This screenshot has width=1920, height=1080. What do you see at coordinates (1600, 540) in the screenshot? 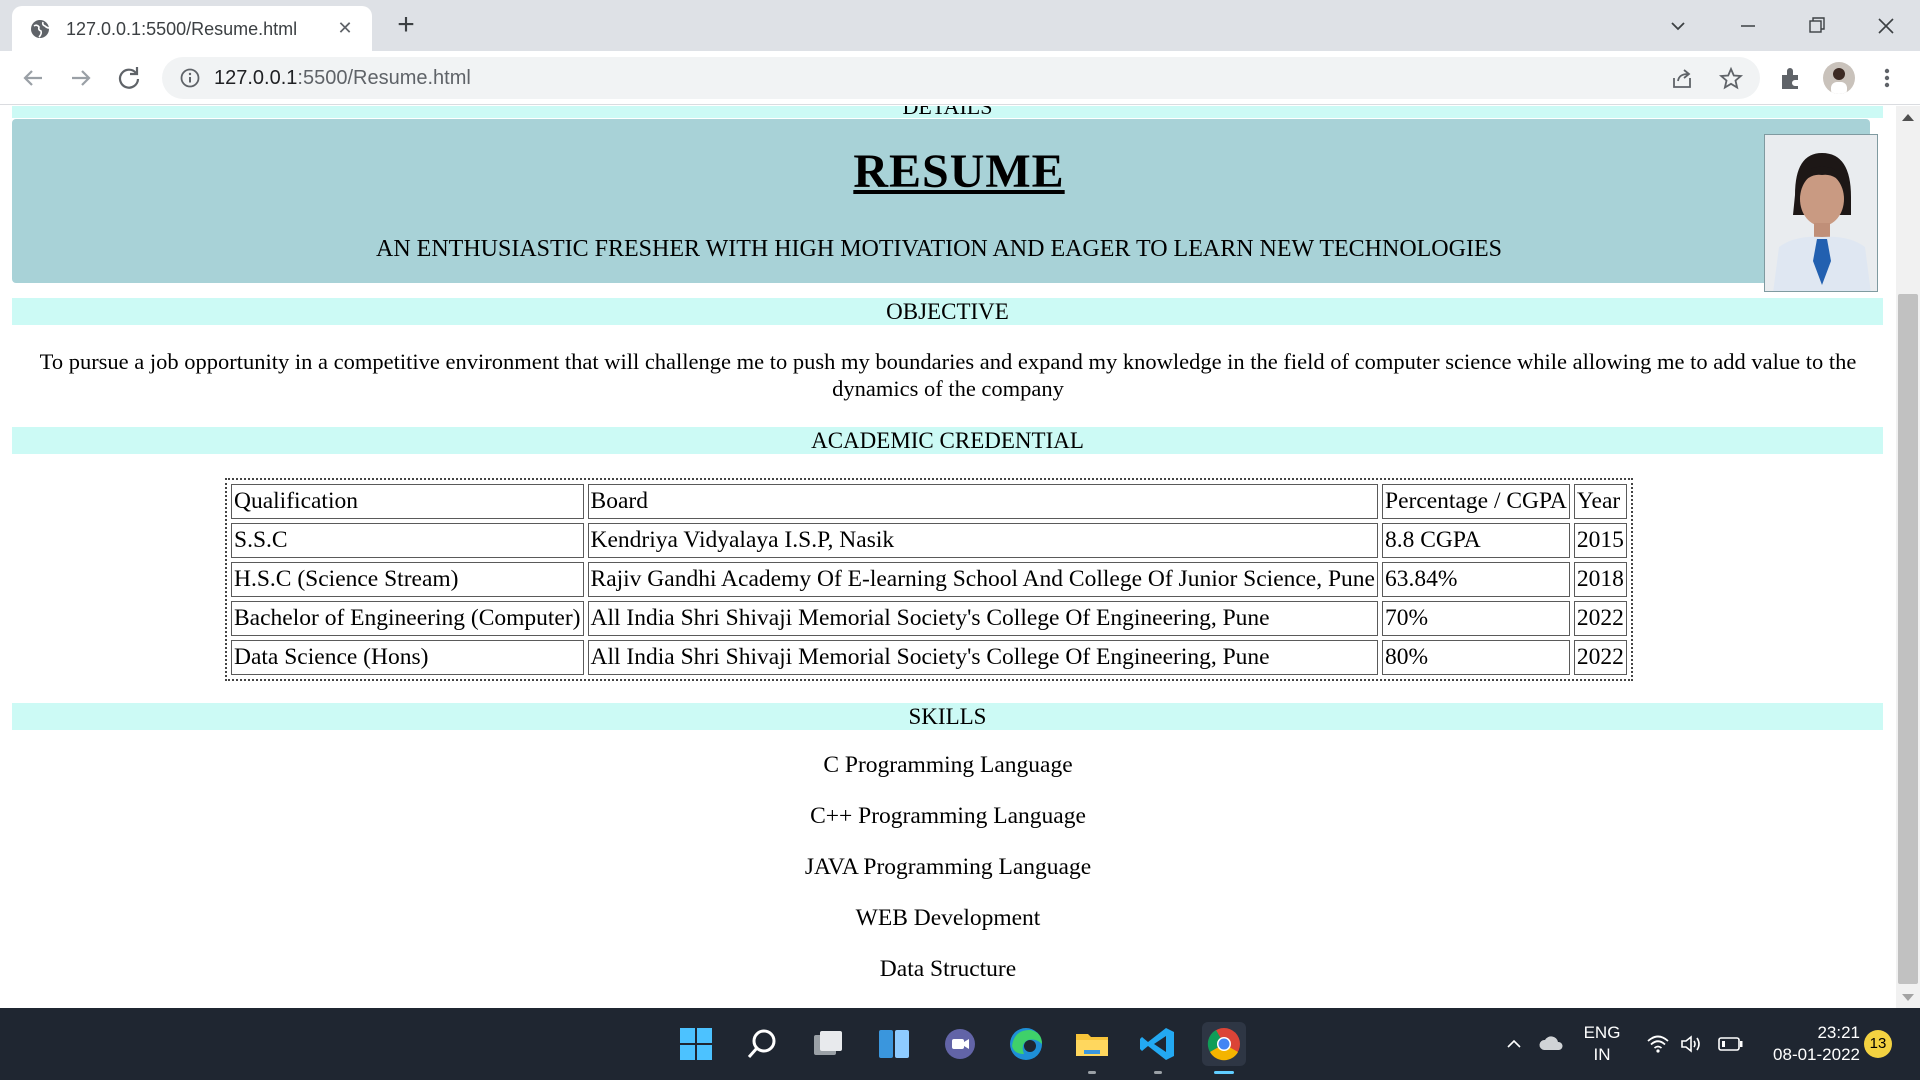
I see `table-cell: 2015` at bounding box center [1600, 540].